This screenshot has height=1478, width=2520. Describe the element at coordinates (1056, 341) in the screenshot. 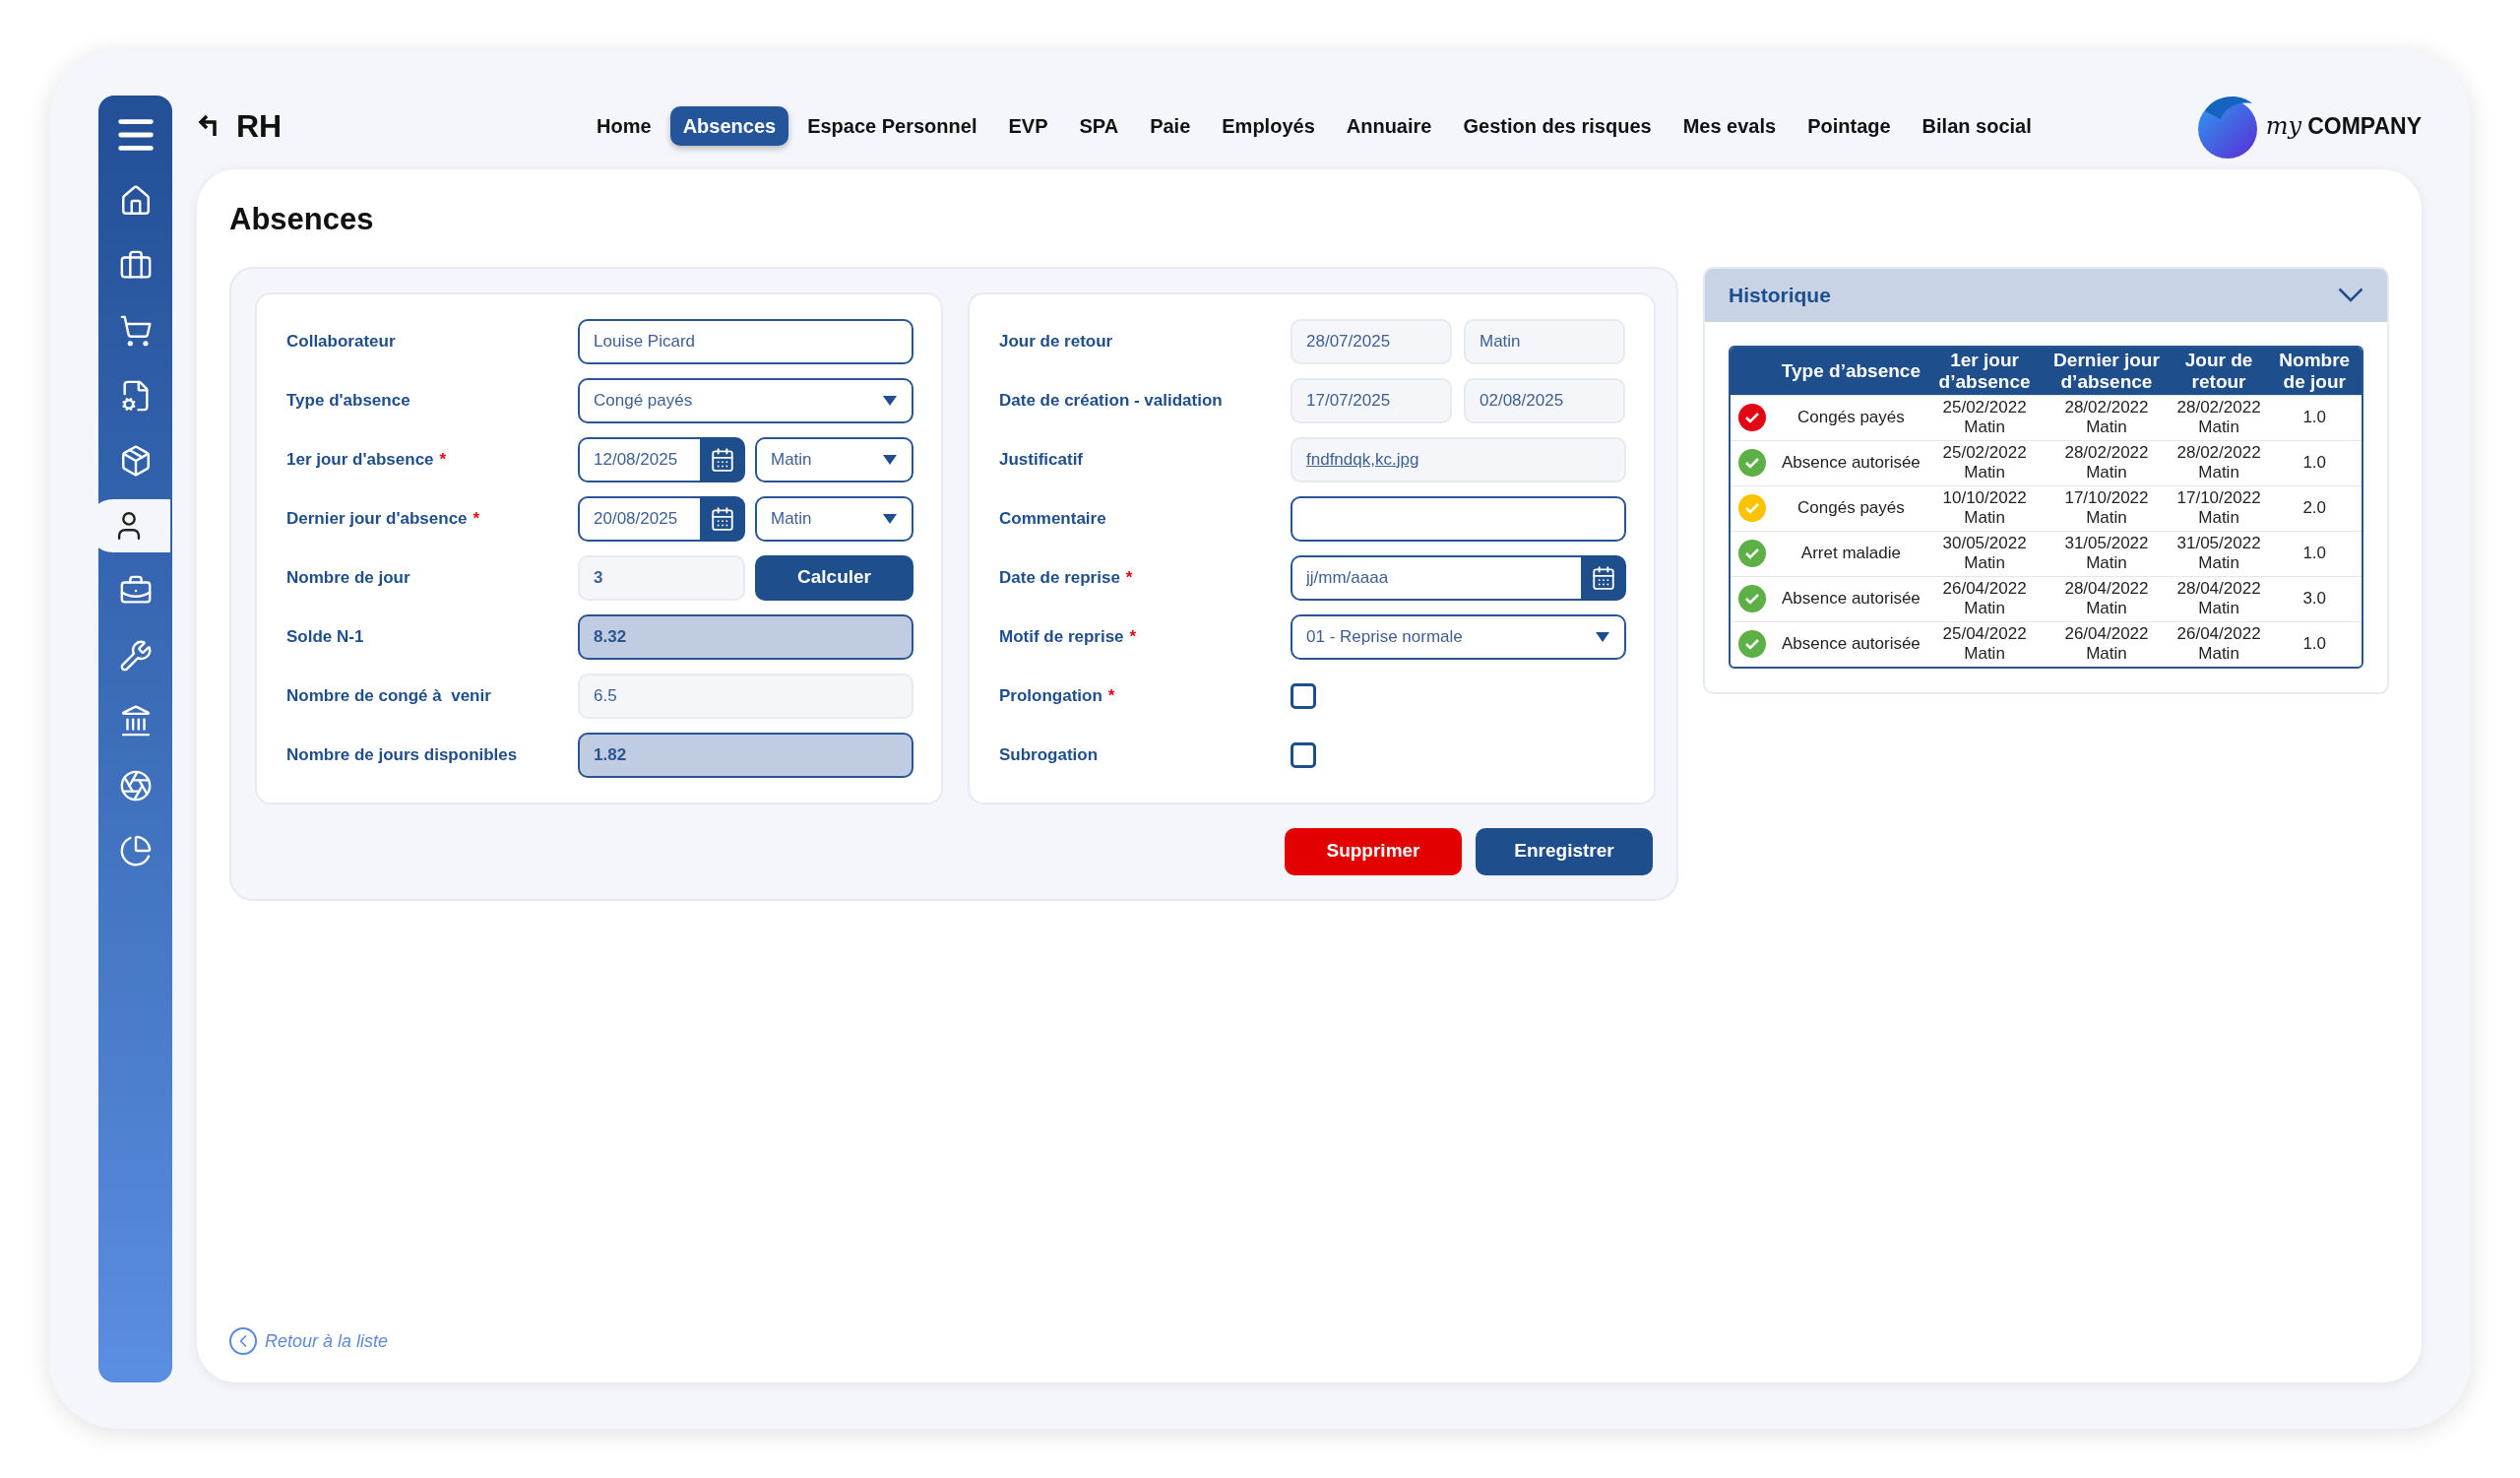

I see `field-label: Jour de retour` at that location.